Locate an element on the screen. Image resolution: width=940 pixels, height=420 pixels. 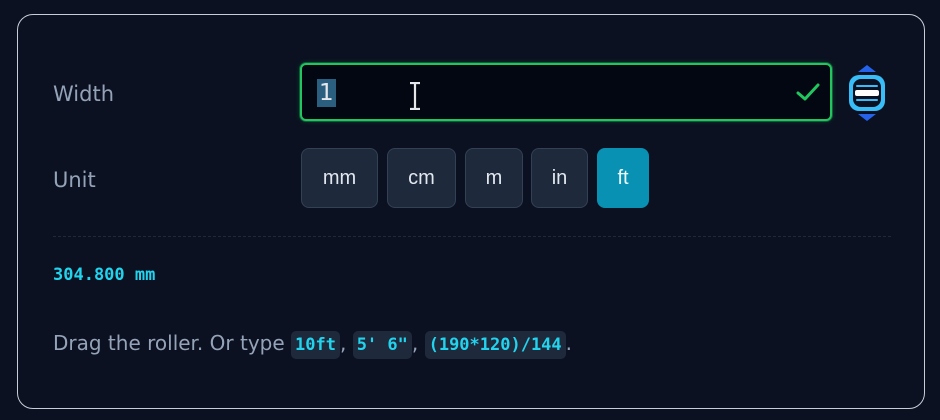
unit-button-mm: mm is located at coordinates (339, 178).